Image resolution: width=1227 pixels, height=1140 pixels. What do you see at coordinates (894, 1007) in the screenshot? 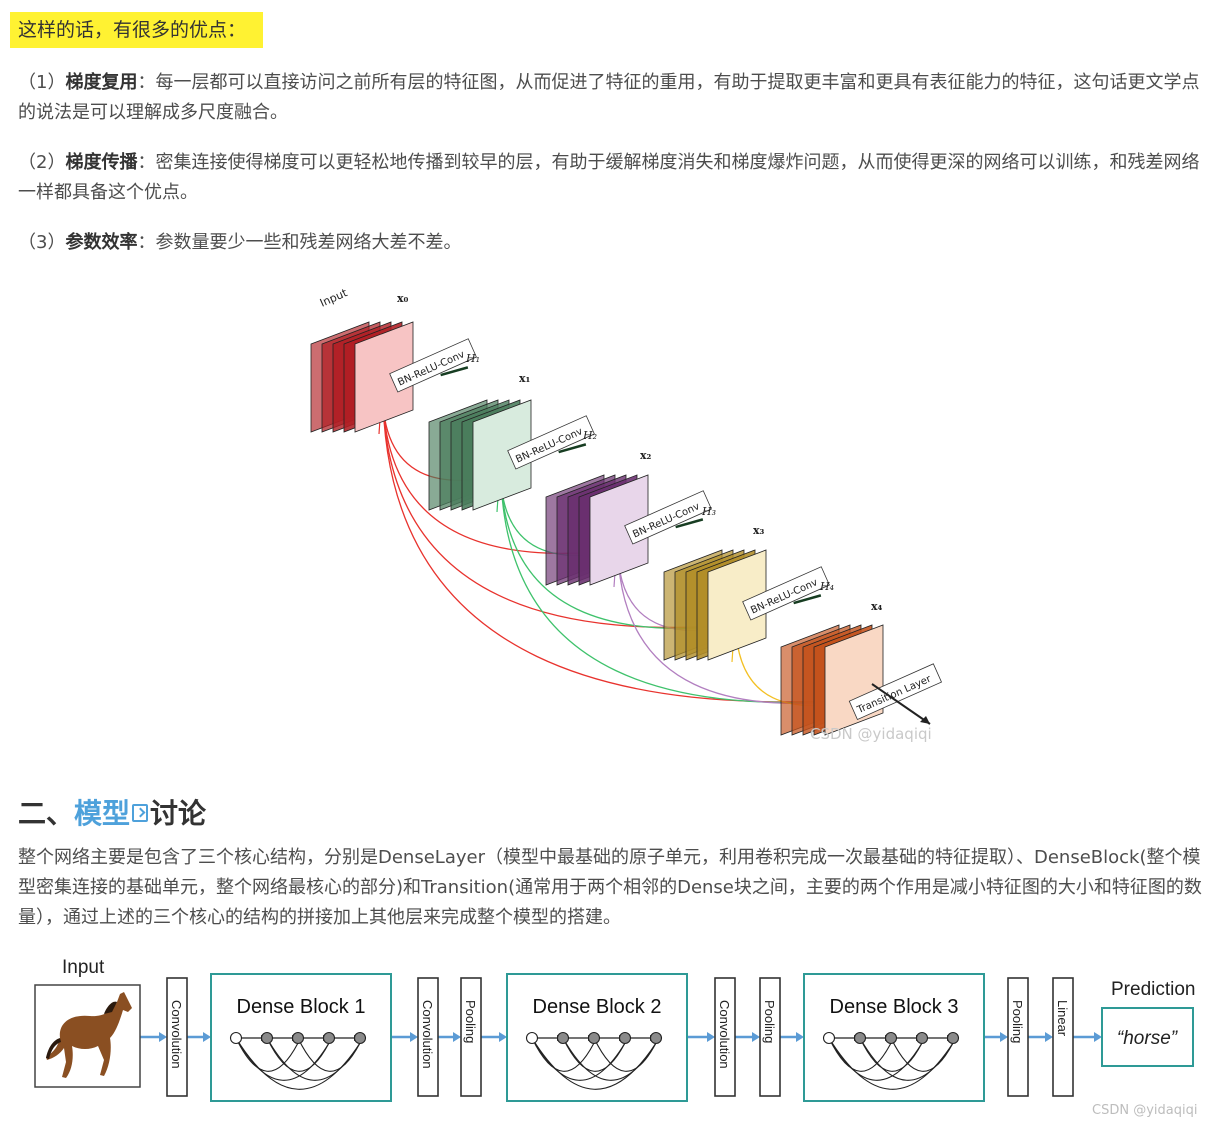
I see `dense-block-title: Dense Block 3` at bounding box center [894, 1007].